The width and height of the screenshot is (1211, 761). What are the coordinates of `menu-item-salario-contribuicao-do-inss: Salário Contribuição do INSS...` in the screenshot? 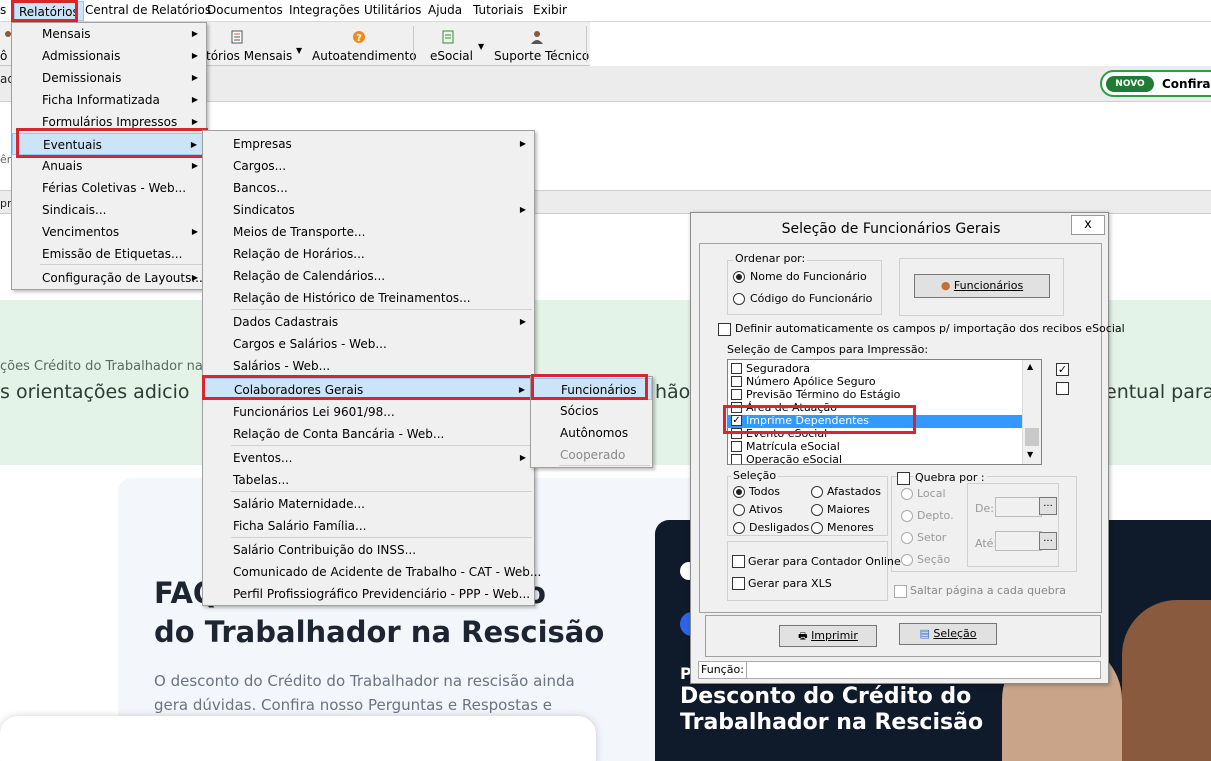 It's located at (368, 550).